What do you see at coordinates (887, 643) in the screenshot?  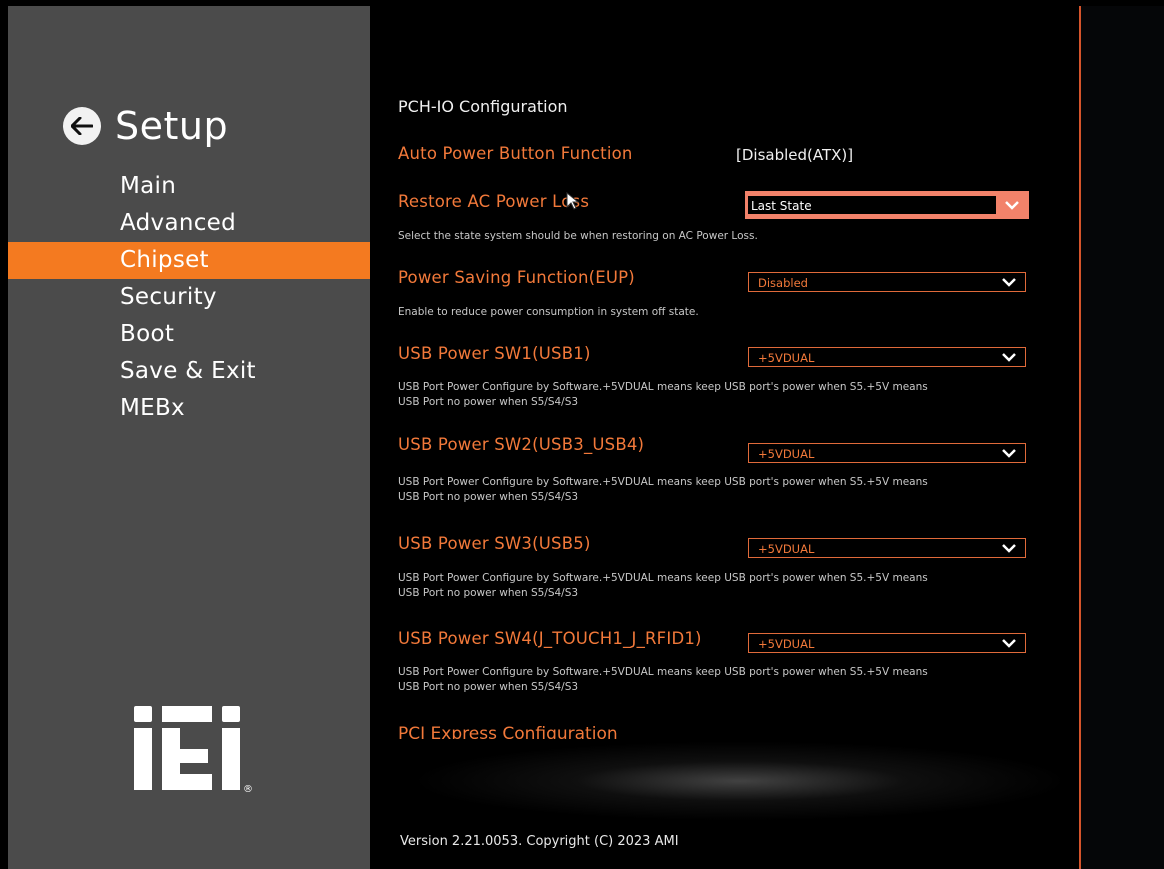 I see `usb-sw4-dropdown: +5VDUAL` at bounding box center [887, 643].